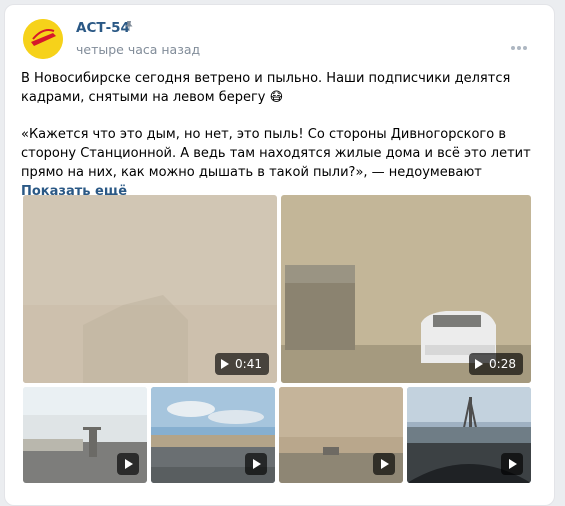  What do you see at coordinates (520, 44) in the screenshot?
I see `more-dots-icon` at bounding box center [520, 44].